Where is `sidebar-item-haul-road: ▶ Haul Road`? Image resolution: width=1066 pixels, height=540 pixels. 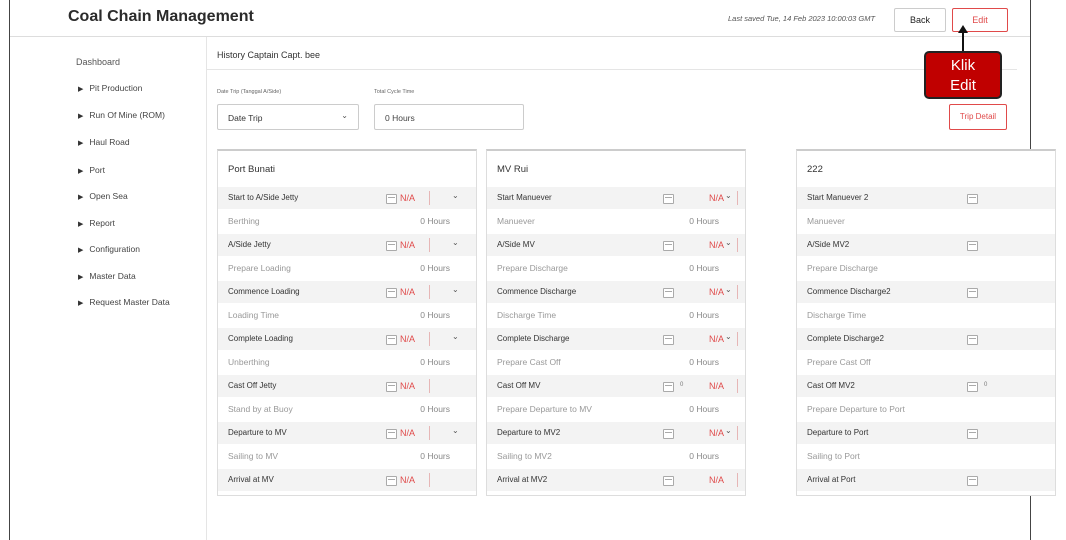 sidebar-item-haul-road: ▶ Haul Road is located at coordinates (104, 142).